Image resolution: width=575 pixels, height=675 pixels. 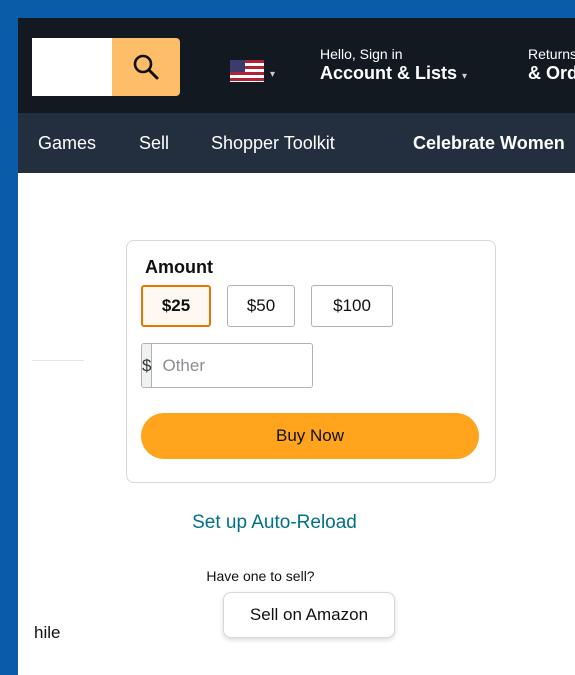 What do you see at coordinates (551, 54) in the screenshot?
I see `returns-label: Returns` at bounding box center [551, 54].